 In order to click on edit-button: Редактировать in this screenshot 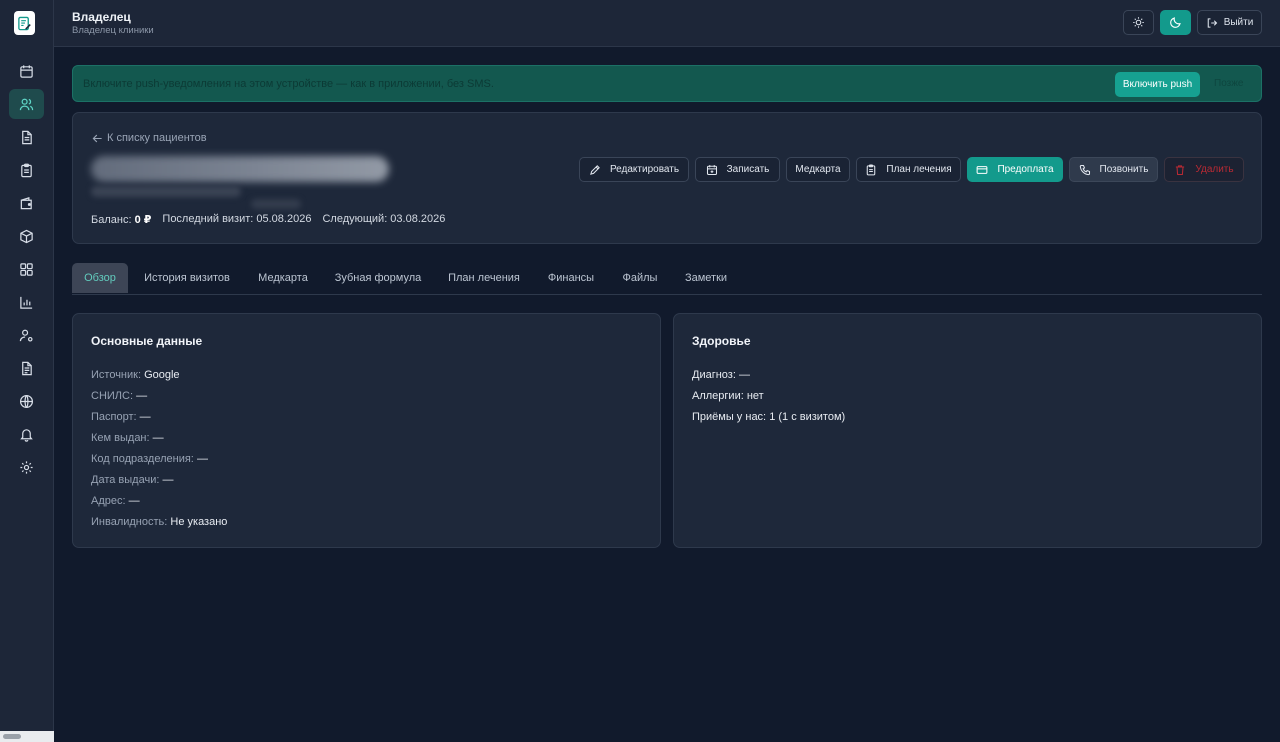, I will do `click(634, 169)`.